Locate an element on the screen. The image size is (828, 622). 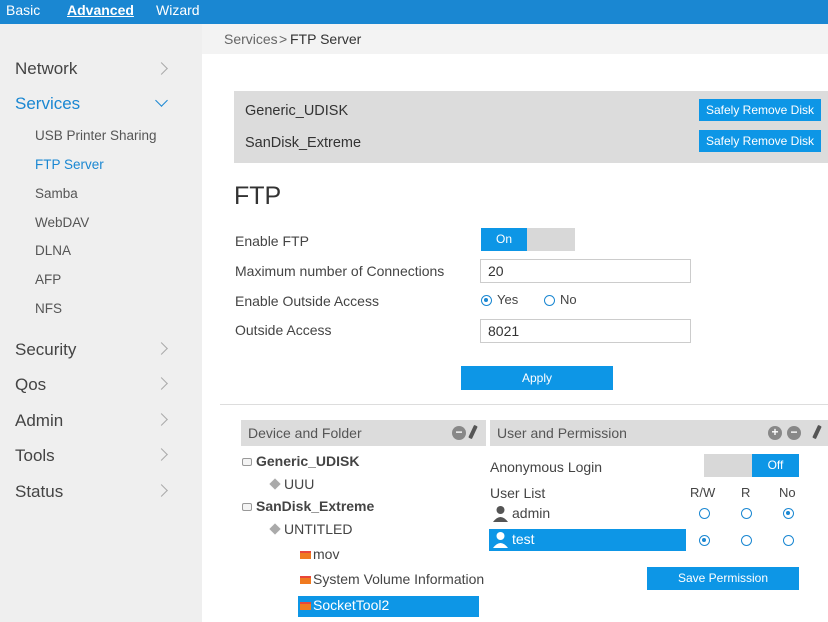
sidebar-sub-webdav: WebDAV is located at coordinates (62, 222).